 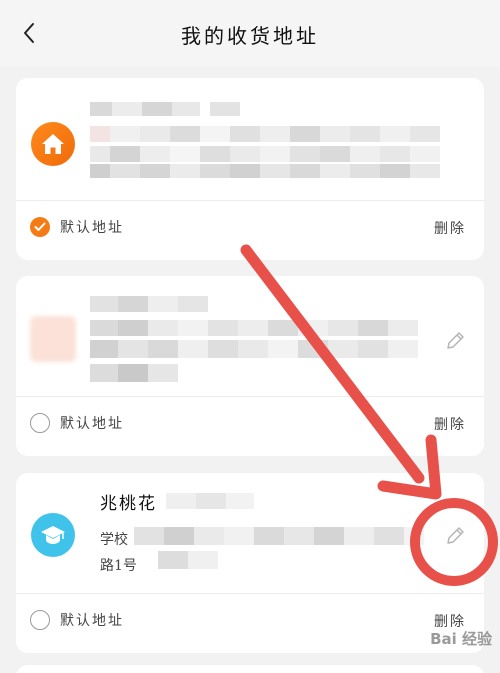 What do you see at coordinates (461, 639) in the screenshot?
I see `watermark: Bai 经验` at bounding box center [461, 639].